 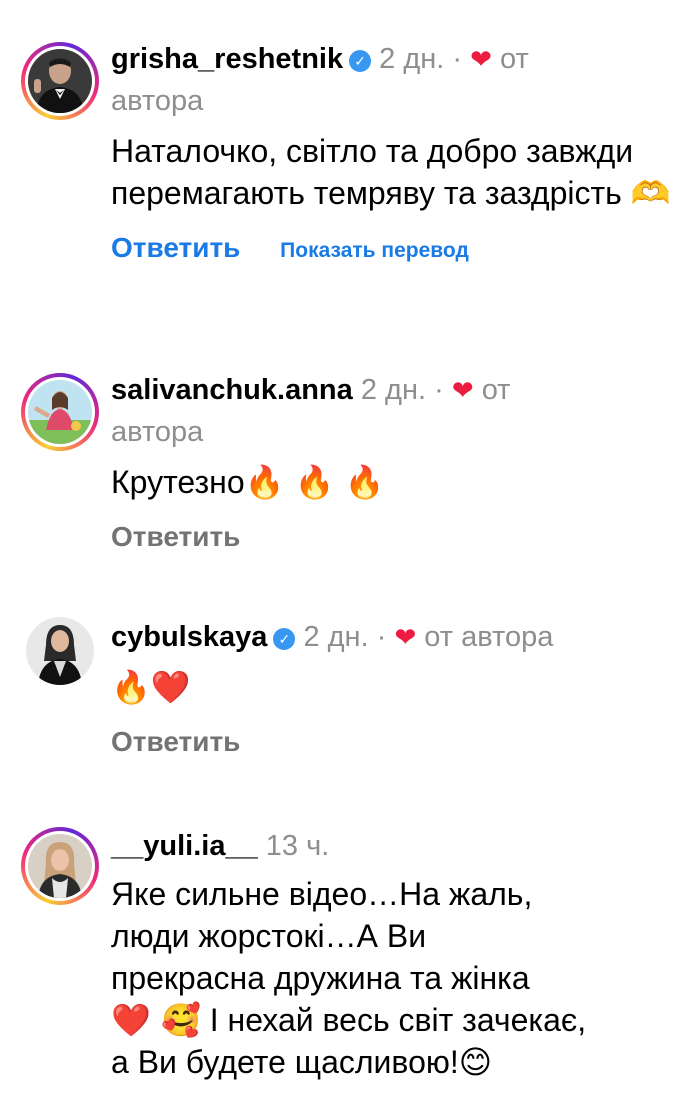 I want to click on comment-meta: salivanchuk.anna 2 дн. · ❤ от автора, so click(x=398, y=411).